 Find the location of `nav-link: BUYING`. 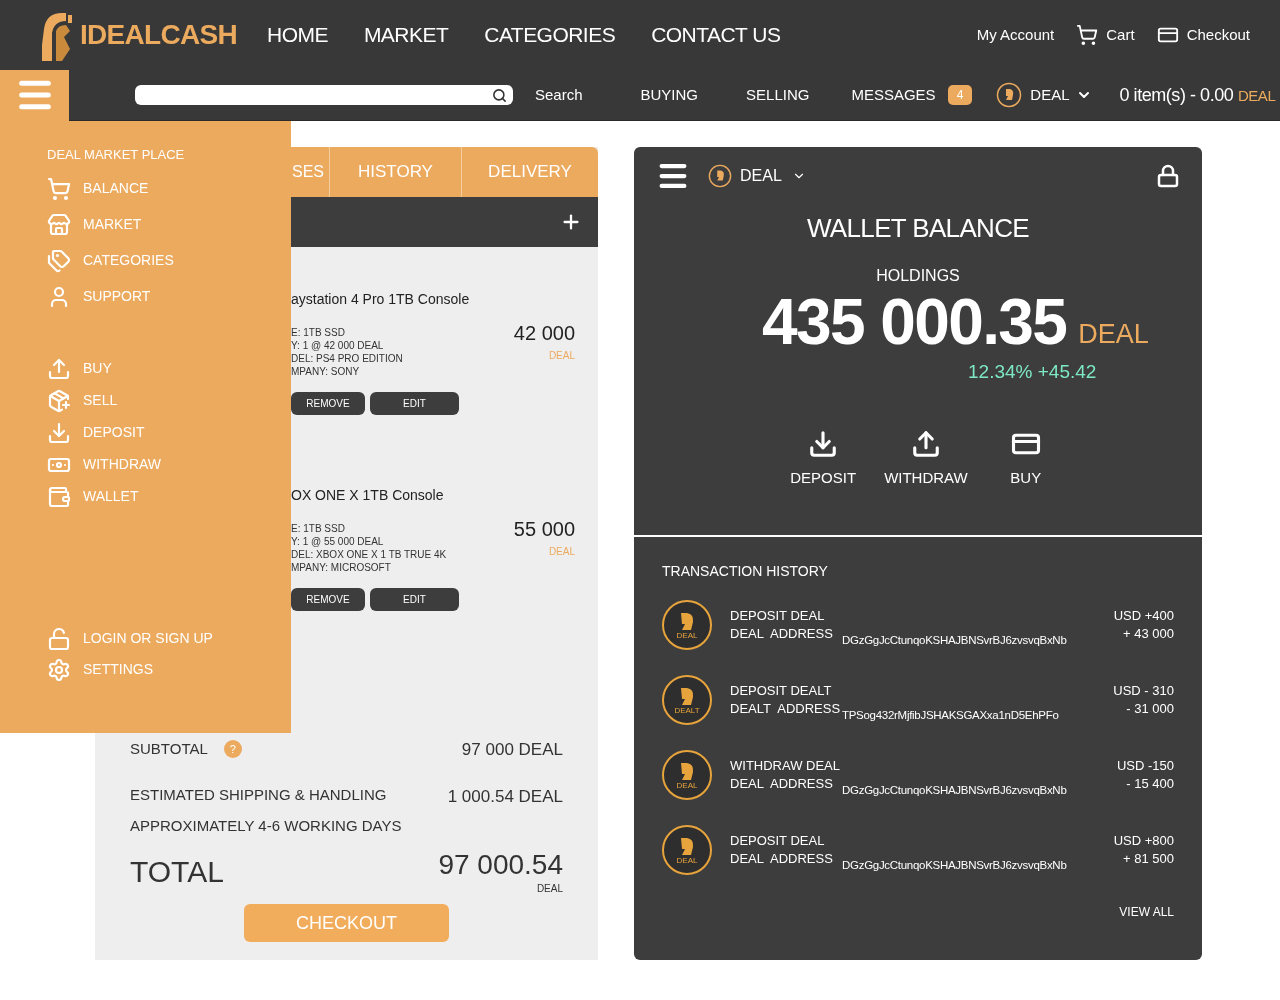

nav-link: BUYING is located at coordinates (669, 95).